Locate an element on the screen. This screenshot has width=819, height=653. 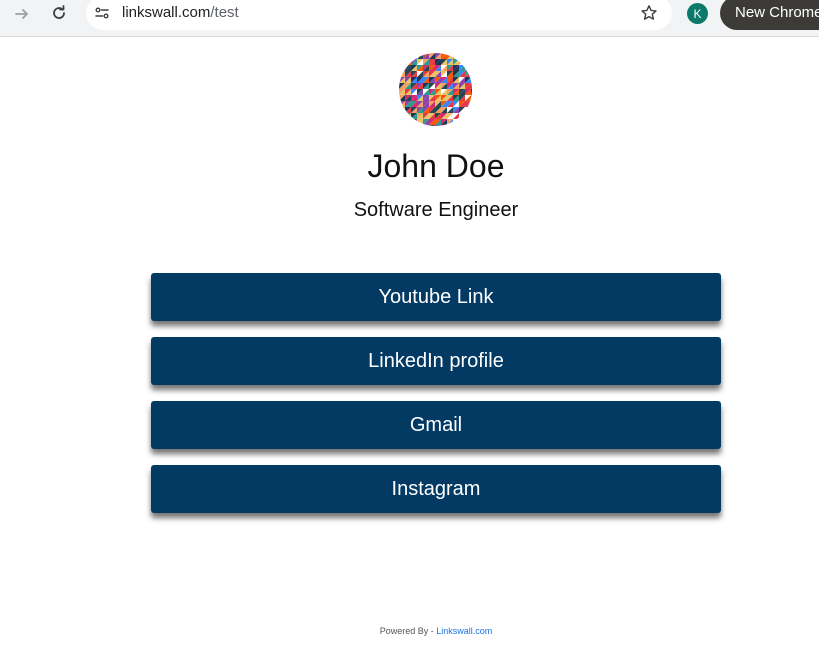
new-chrome-button: New Chrome is located at coordinates (769, 15).